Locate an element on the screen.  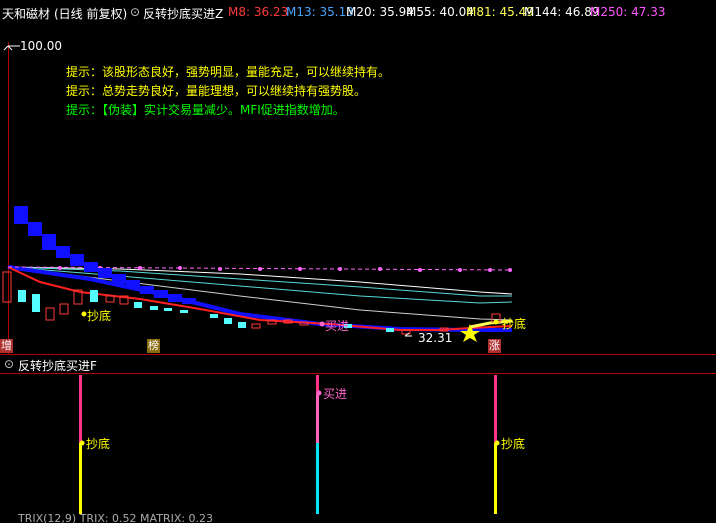
ma-value-1: M13: 35.13 is located at coordinates (320, 12).